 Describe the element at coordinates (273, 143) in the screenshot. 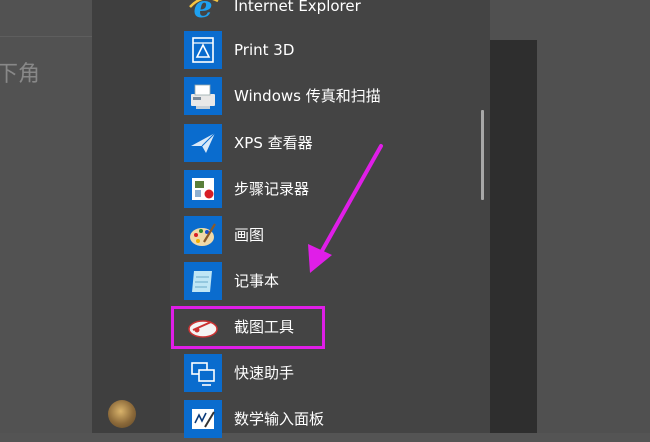

I see `app-item-label: XPS 查看器` at that location.